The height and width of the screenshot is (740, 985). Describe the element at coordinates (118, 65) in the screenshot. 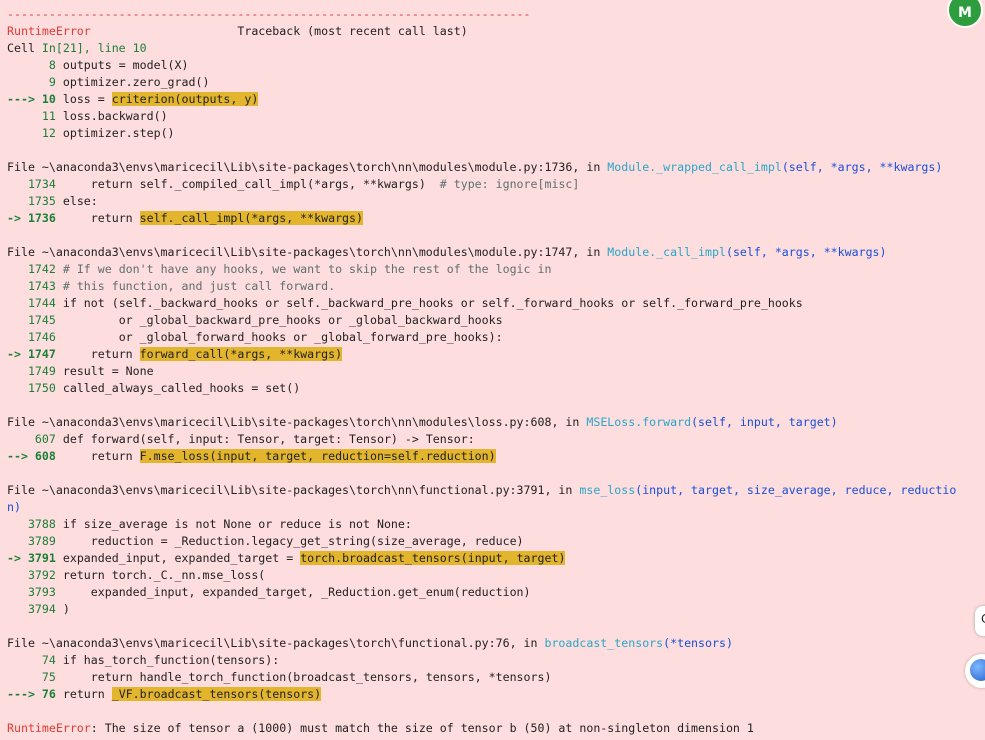

I see `code-line: 8 outputs = model(X)` at that location.